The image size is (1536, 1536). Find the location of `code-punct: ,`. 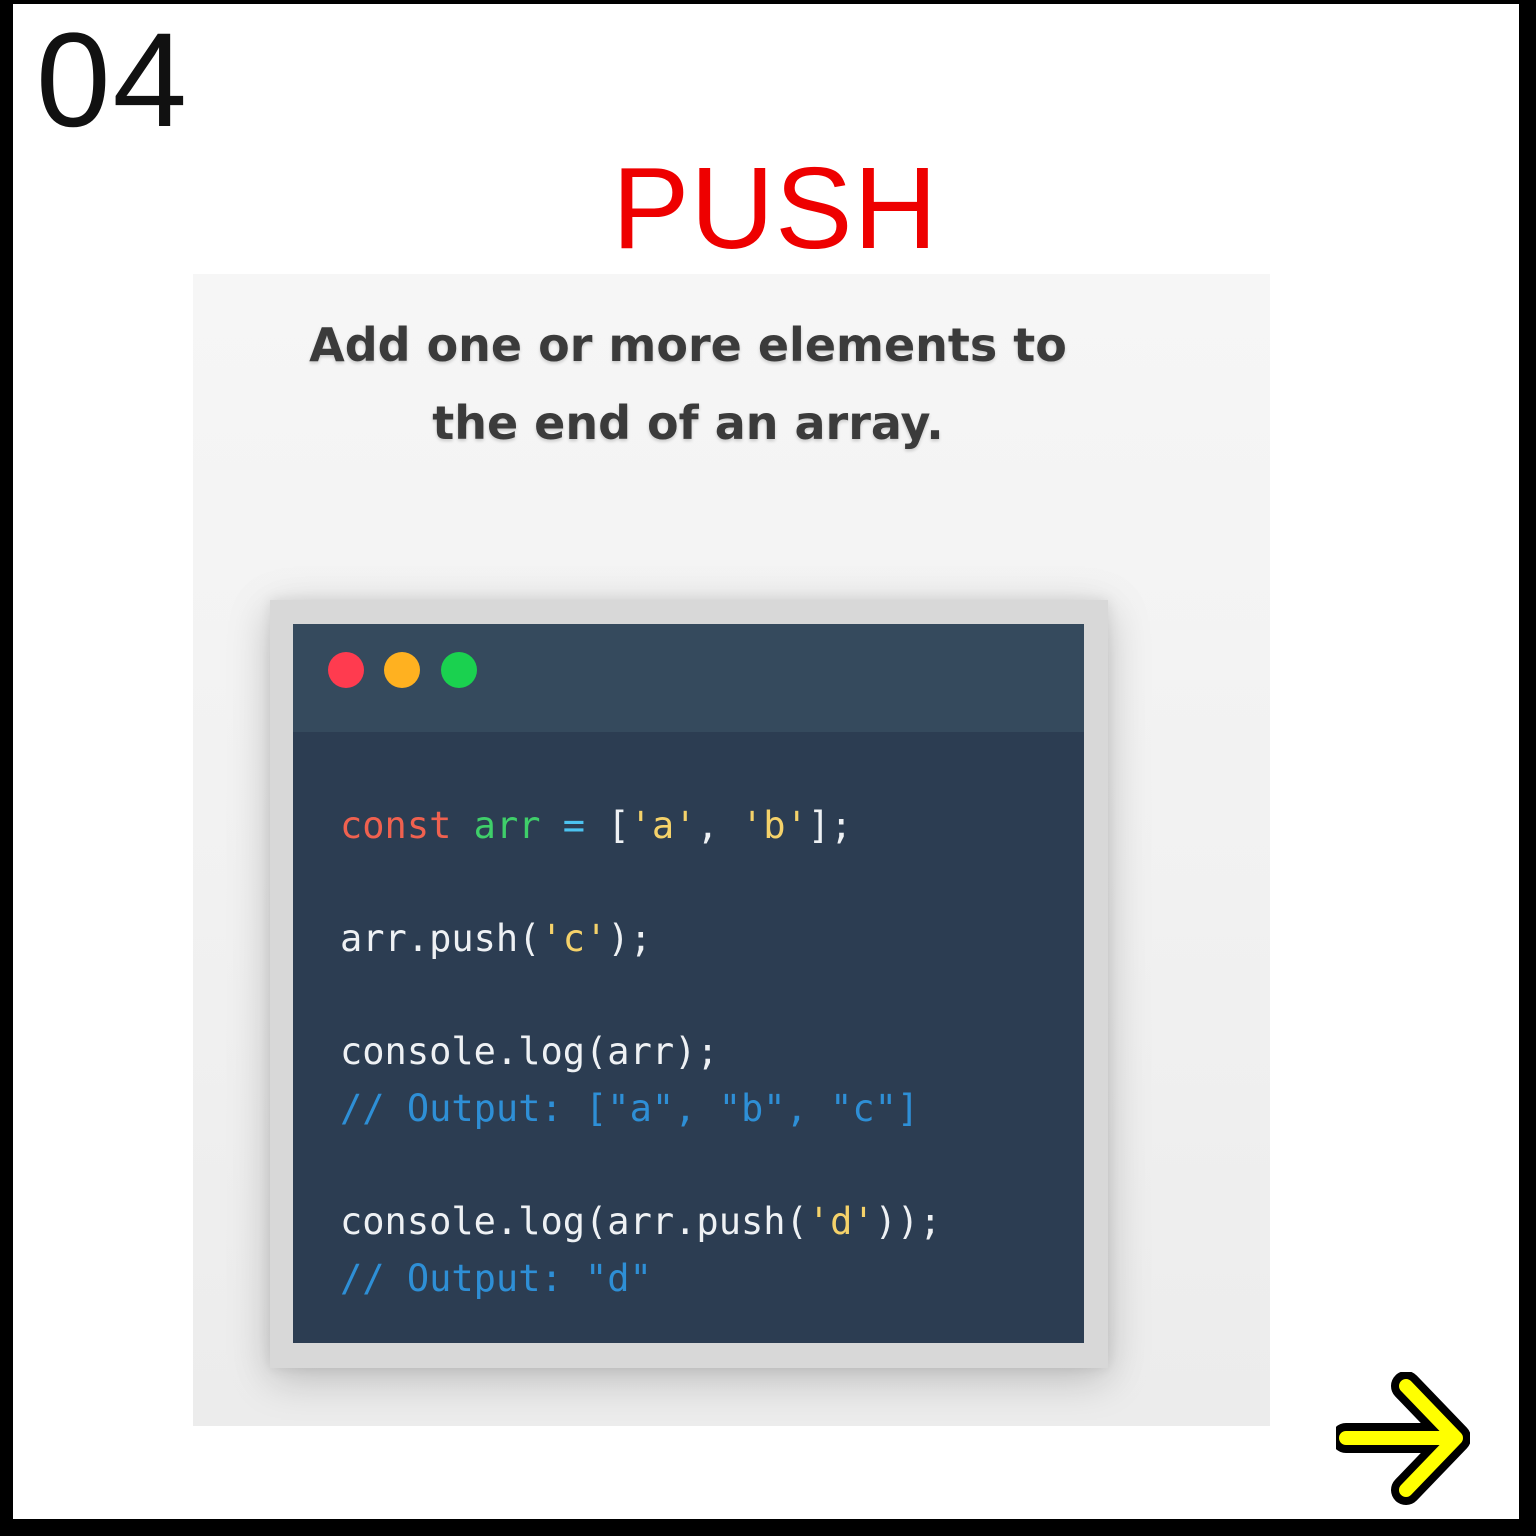

code-punct: , is located at coordinates (719, 825).